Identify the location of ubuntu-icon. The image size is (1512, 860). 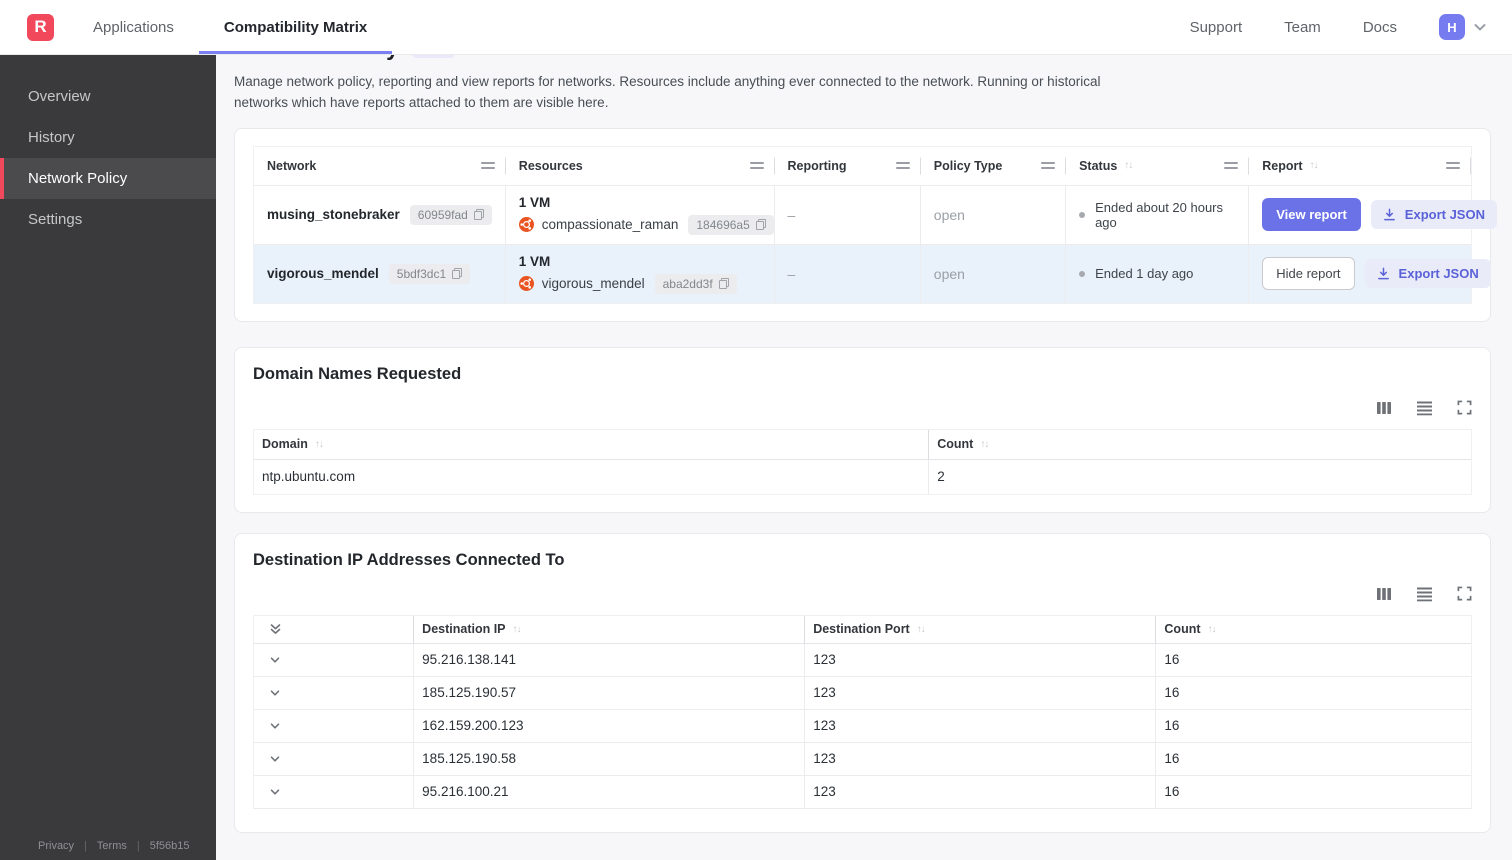
(526, 284).